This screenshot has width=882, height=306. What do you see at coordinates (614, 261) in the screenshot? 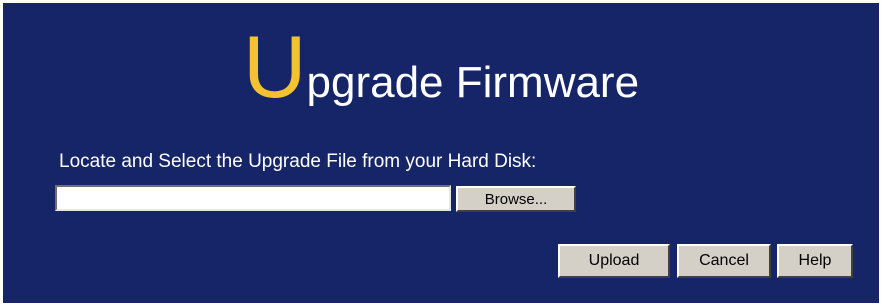
I see `upload-button: Upload` at bounding box center [614, 261].